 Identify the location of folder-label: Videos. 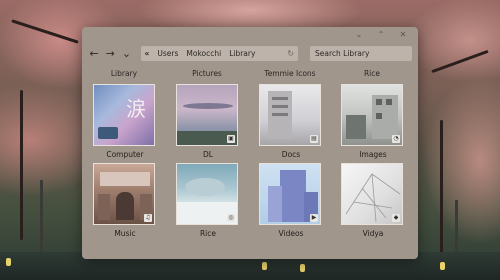
(291, 233).